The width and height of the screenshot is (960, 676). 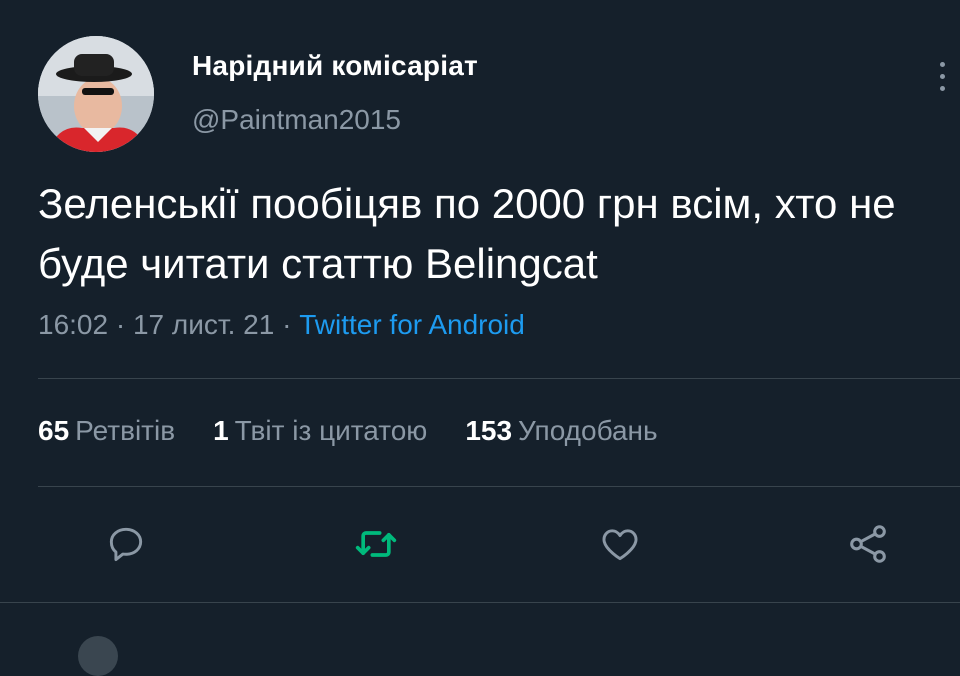 I want to click on tweet-stats: 65 Ретвітів 1 Твіт із цитатою 153 Уподобань, so click(x=348, y=431).